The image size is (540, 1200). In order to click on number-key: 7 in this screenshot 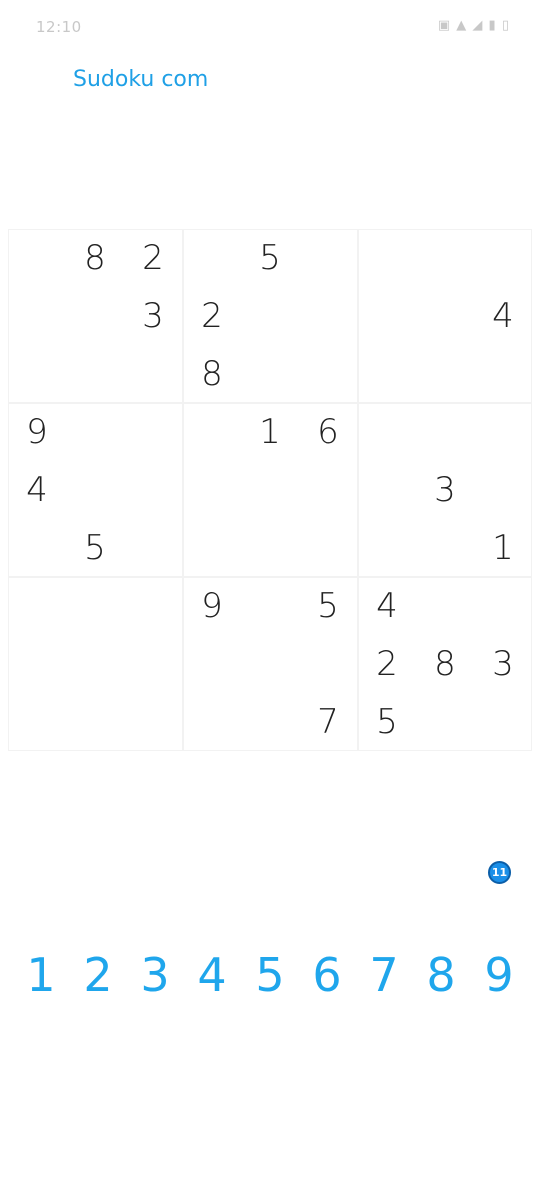, I will do `click(384, 975)`.